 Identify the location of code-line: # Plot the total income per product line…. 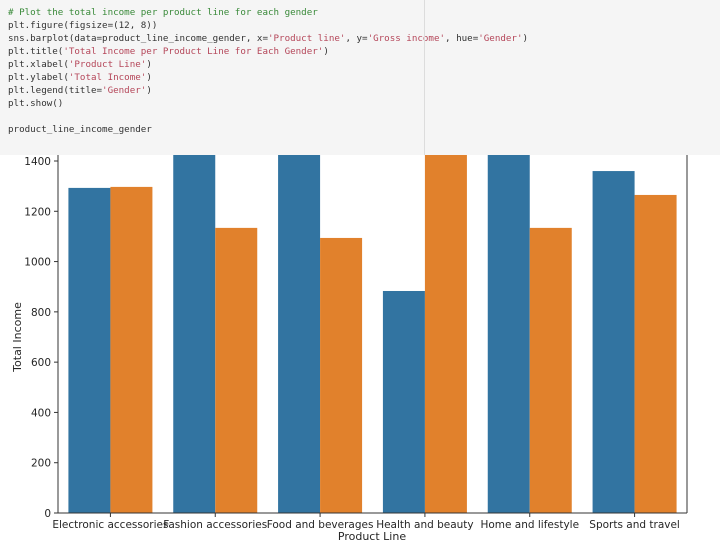
(268, 12).